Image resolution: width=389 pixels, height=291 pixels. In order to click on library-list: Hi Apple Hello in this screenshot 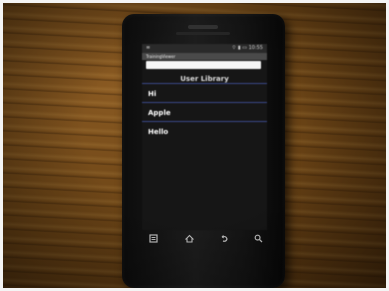, I will do `click(204, 111)`.